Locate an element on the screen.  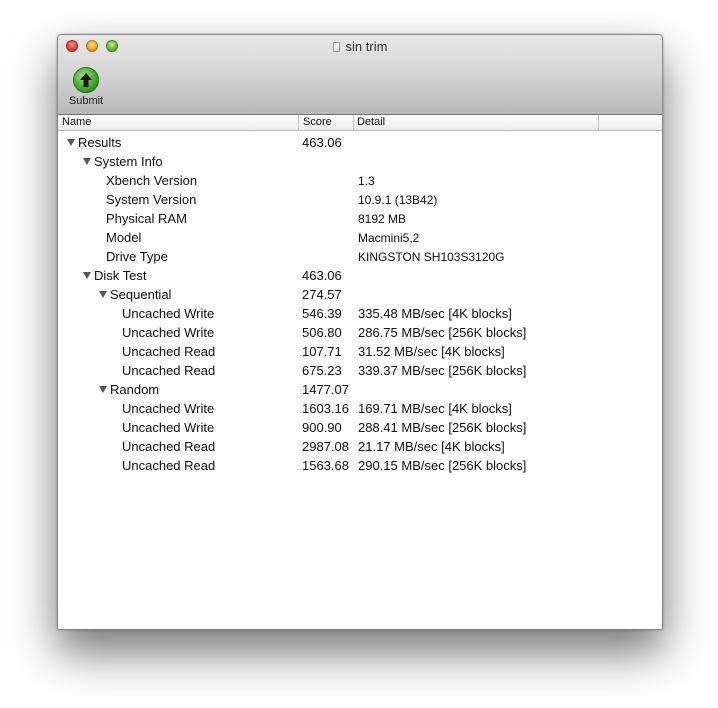
row-score: 107.71 is located at coordinates (322, 351).